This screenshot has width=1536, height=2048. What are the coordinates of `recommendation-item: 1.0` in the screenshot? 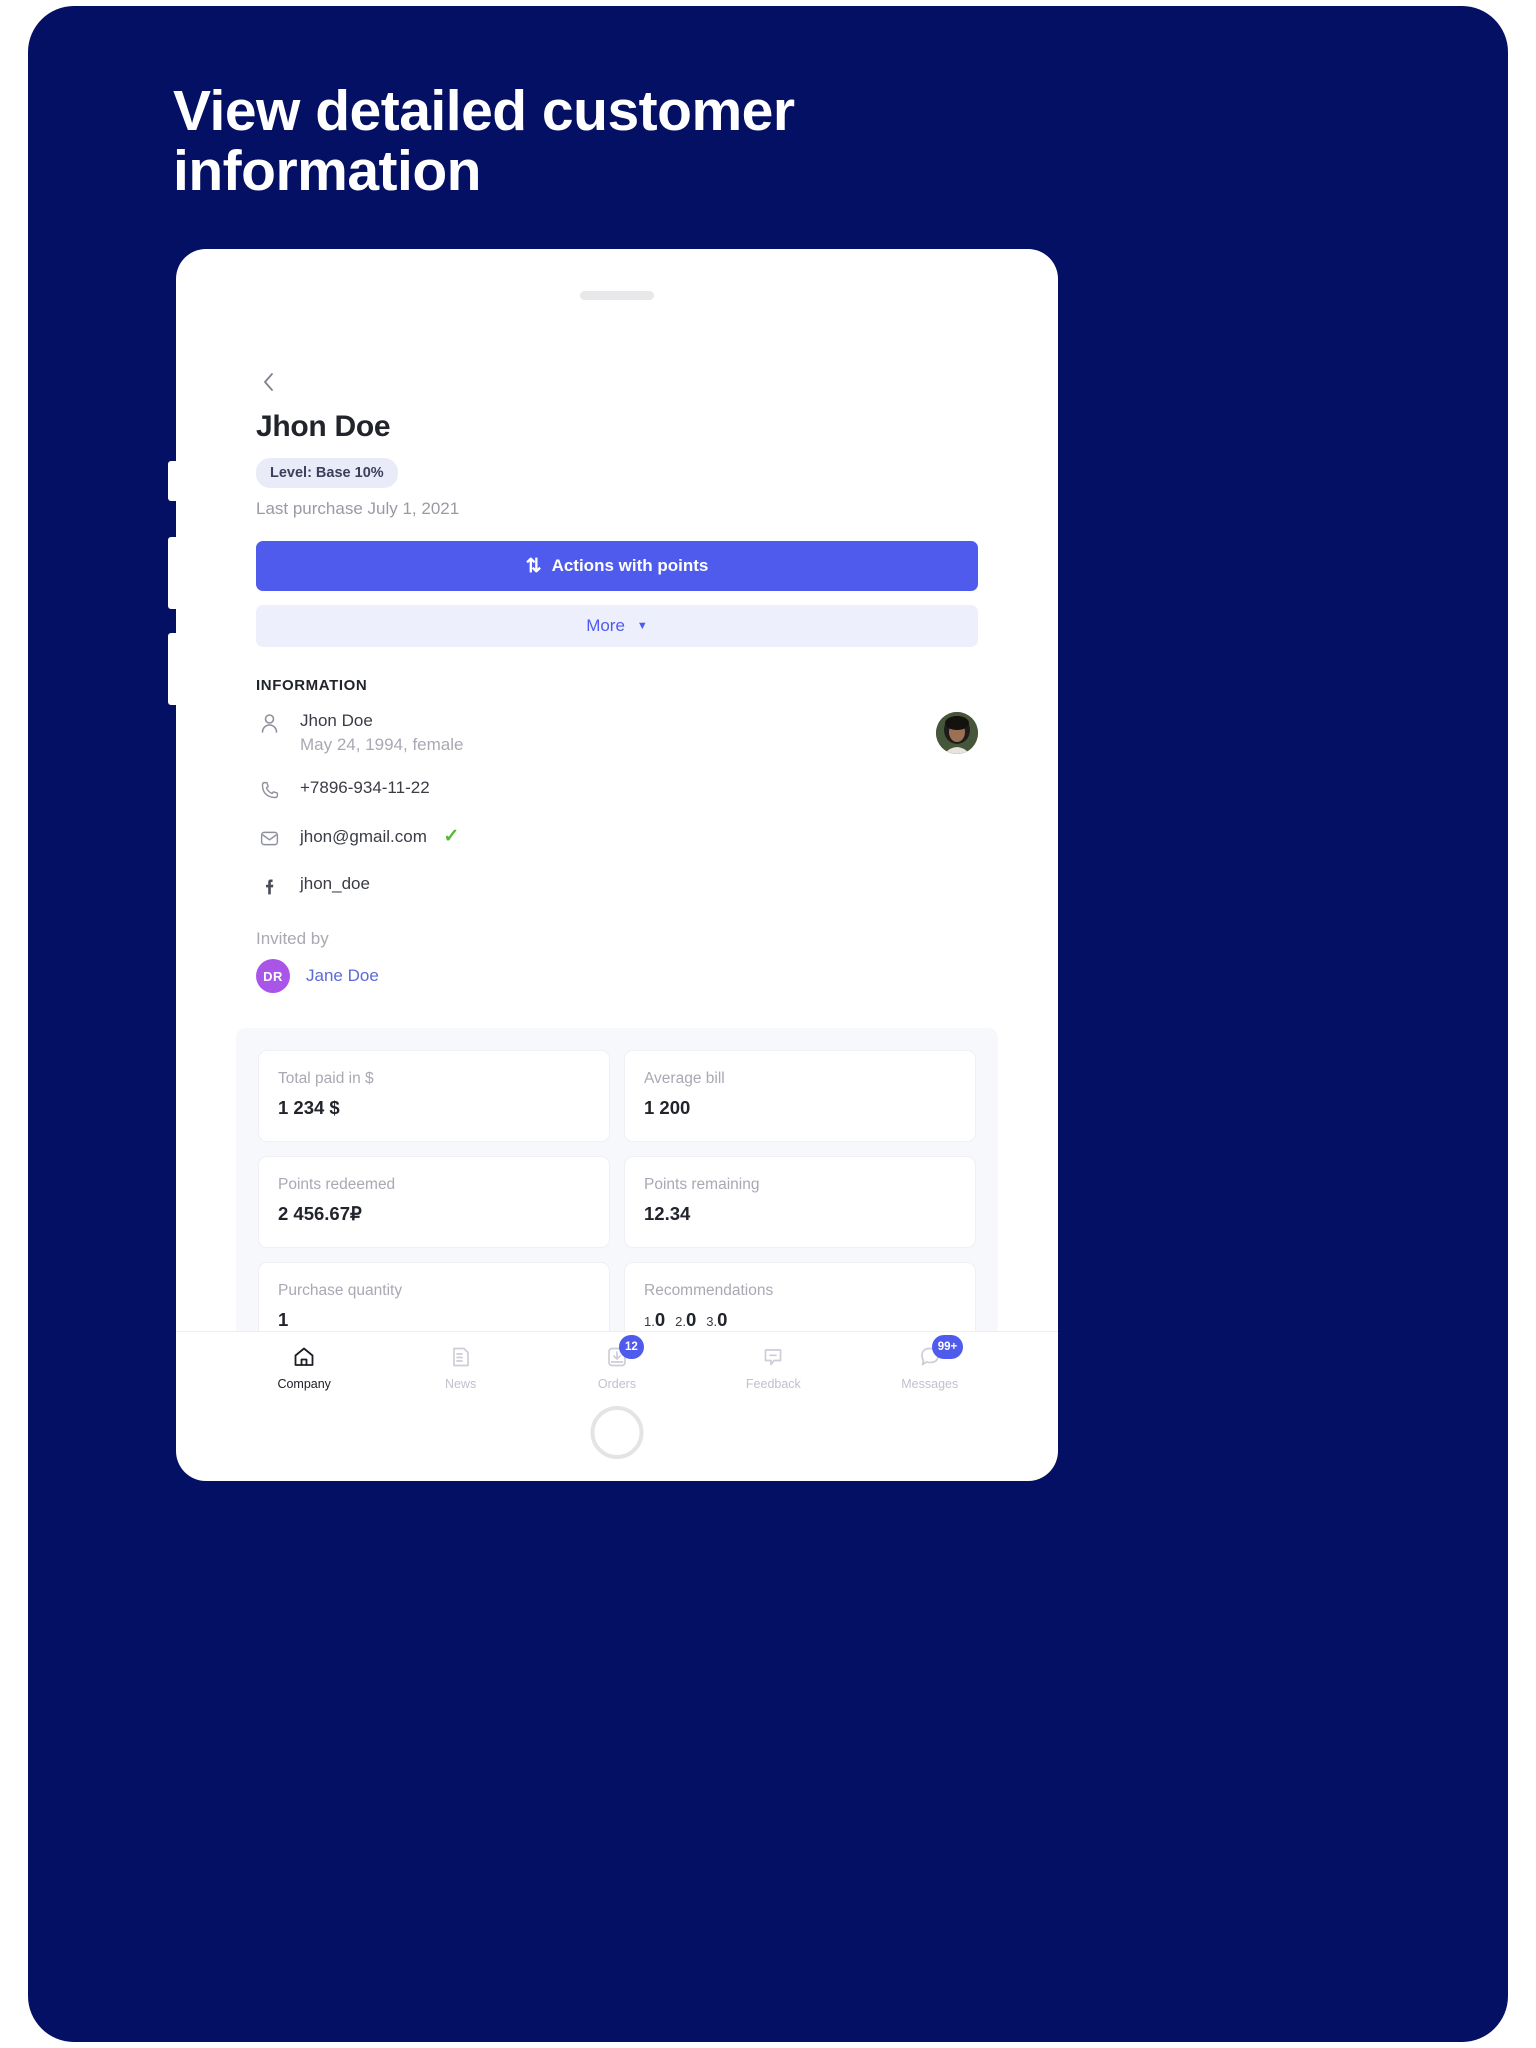 It's located at (654, 1320).